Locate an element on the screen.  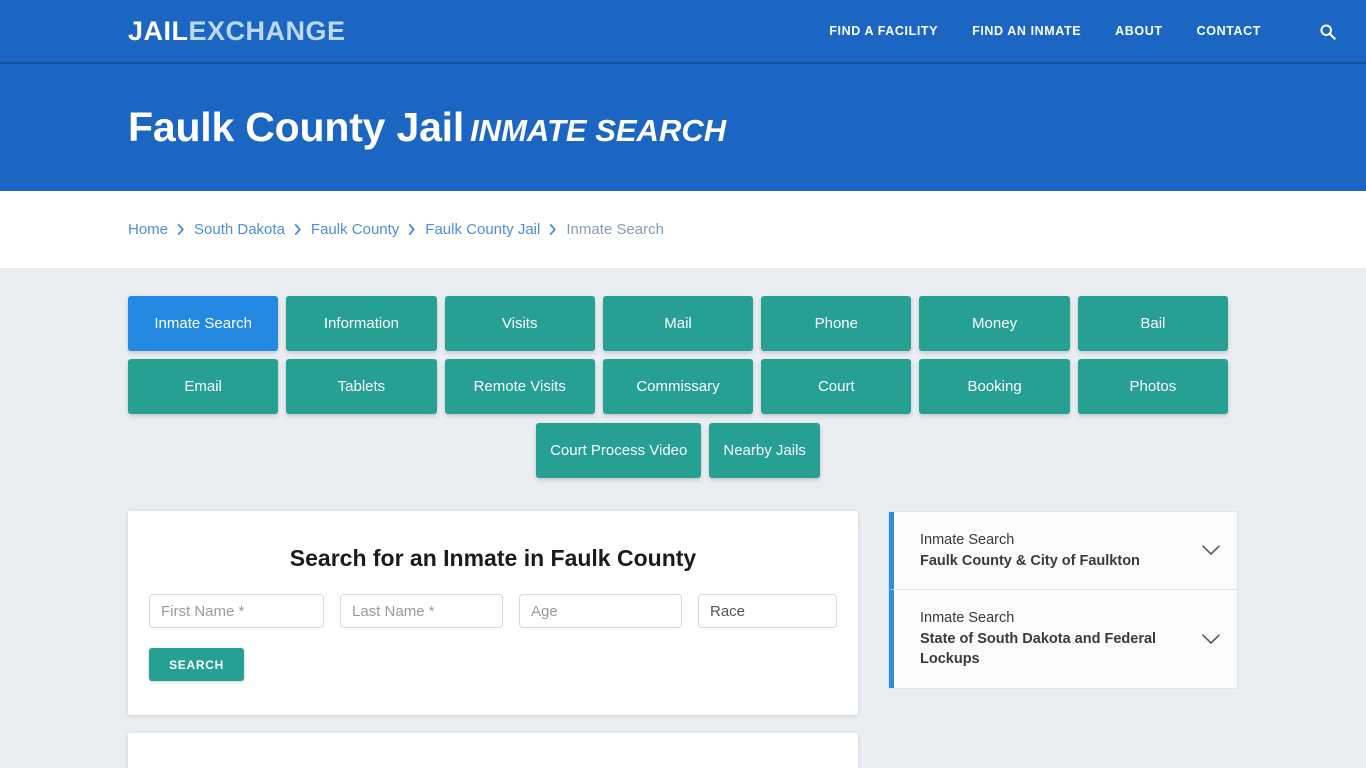
search-form-heading: Search for an Inmate in Faulk County is located at coordinates (493, 558).